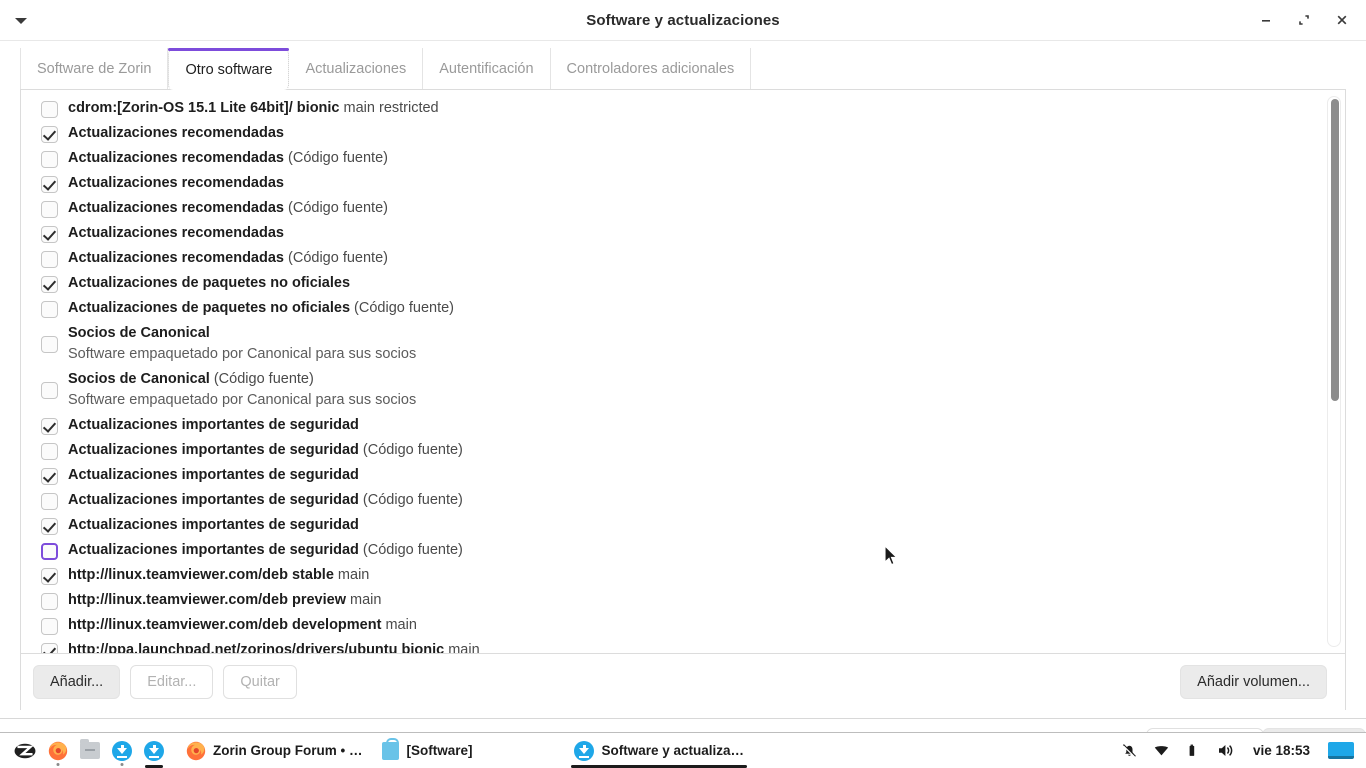 This screenshot has width=1366, height=768. I want to click on tb-launcher-zorin-menu, so click(25, 750).